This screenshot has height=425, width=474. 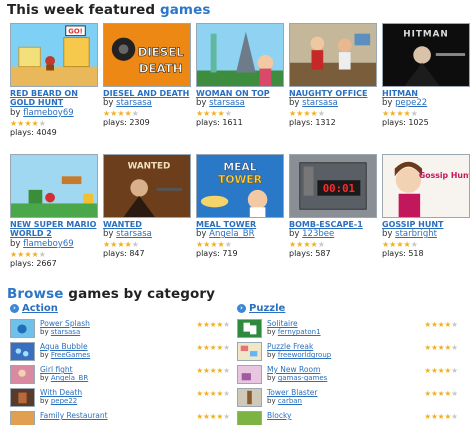 I want to click on browse-heading: Browse games by category, so click(x=111, y=294).